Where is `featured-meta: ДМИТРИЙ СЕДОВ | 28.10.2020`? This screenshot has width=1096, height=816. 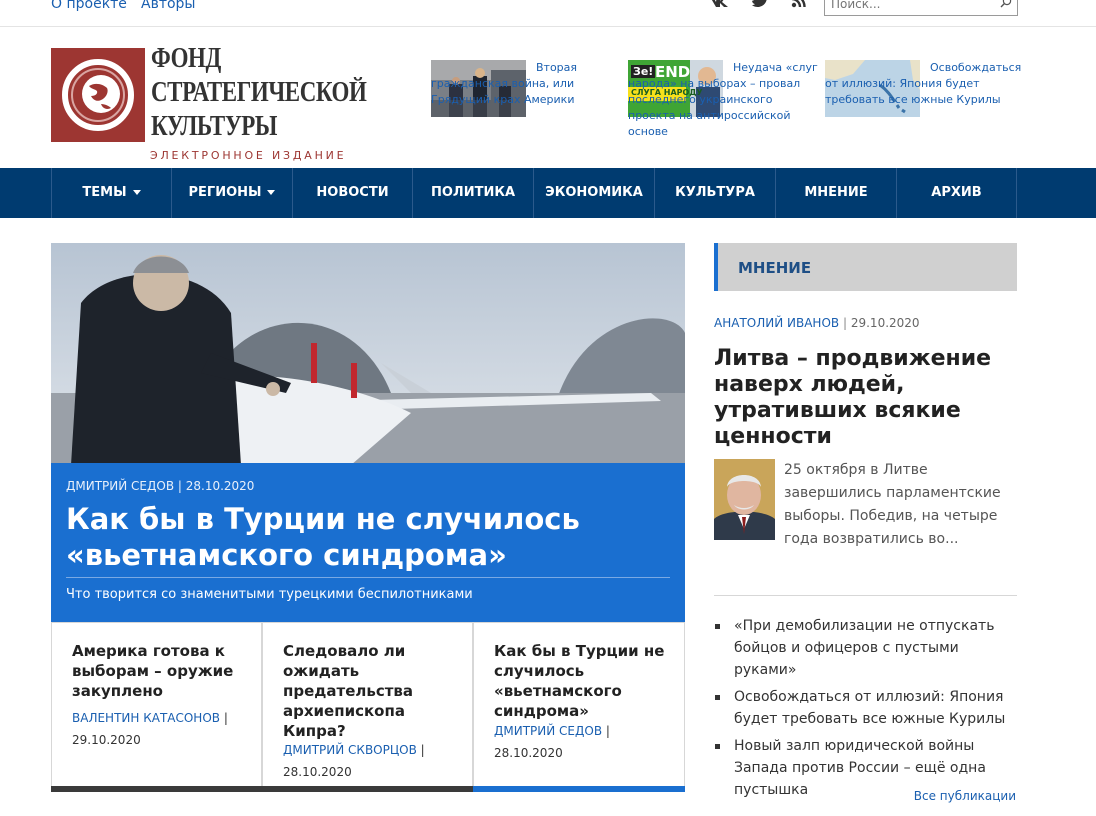 featured-meta: ДМИТРИЙ СЕДОВ | 28.10.2020 is located at coordinates (160, 486).